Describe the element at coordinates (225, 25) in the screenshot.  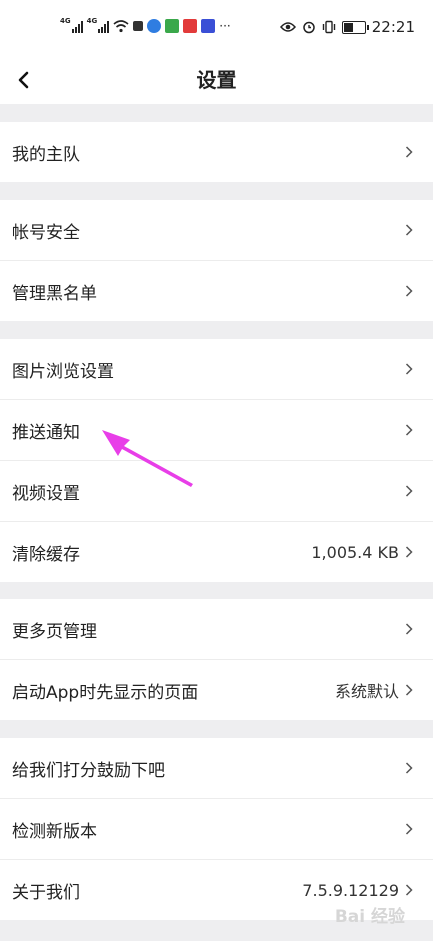
I see `more-notifications-icon: ···` at that location.